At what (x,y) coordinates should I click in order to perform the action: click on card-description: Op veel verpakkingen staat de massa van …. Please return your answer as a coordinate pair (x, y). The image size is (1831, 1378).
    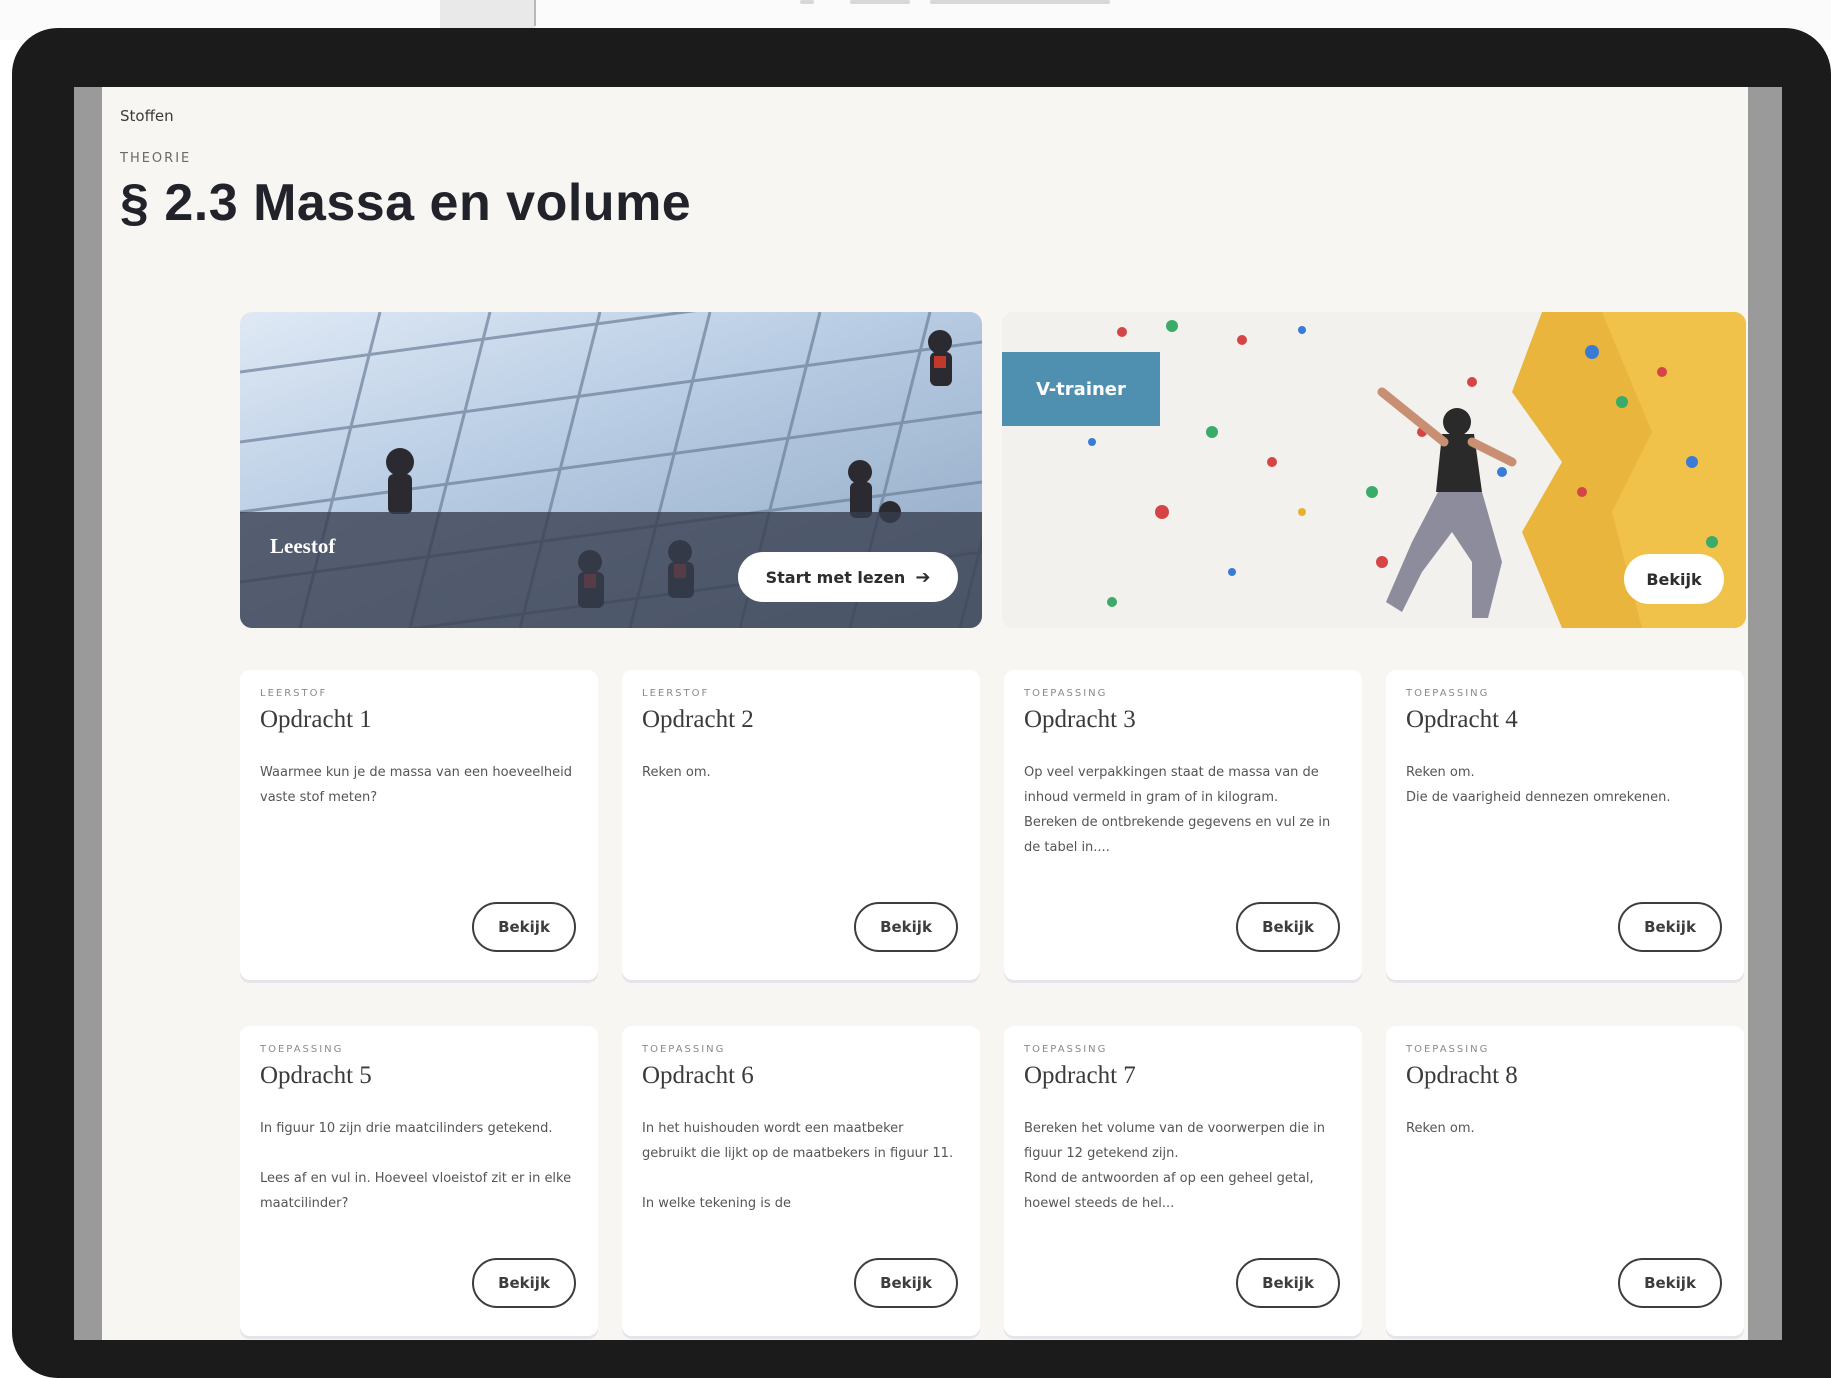
    Looking at the image, I should click on (1177, 810).